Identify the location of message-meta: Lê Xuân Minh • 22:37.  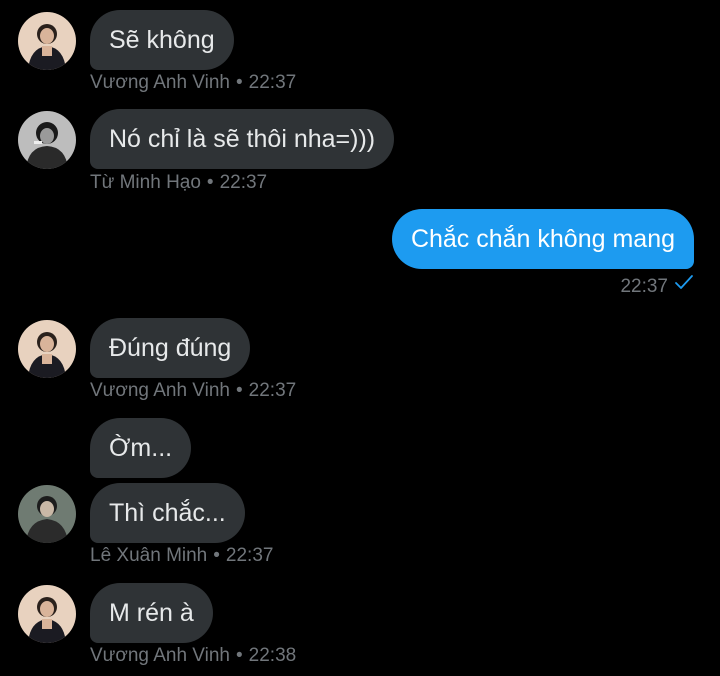
(181, 556).